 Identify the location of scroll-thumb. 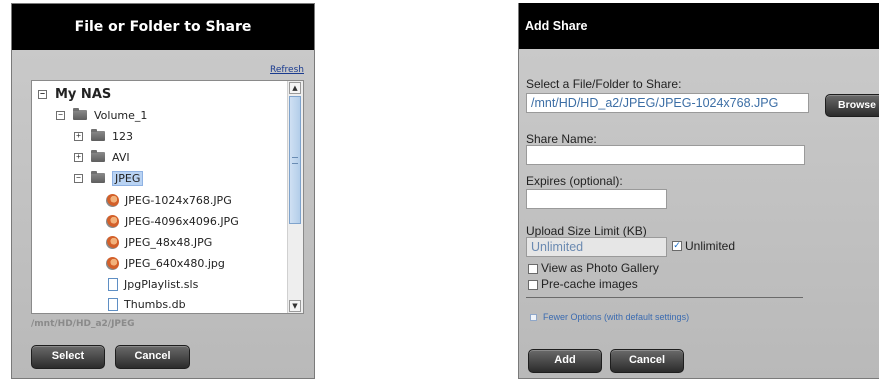
(295, 160).